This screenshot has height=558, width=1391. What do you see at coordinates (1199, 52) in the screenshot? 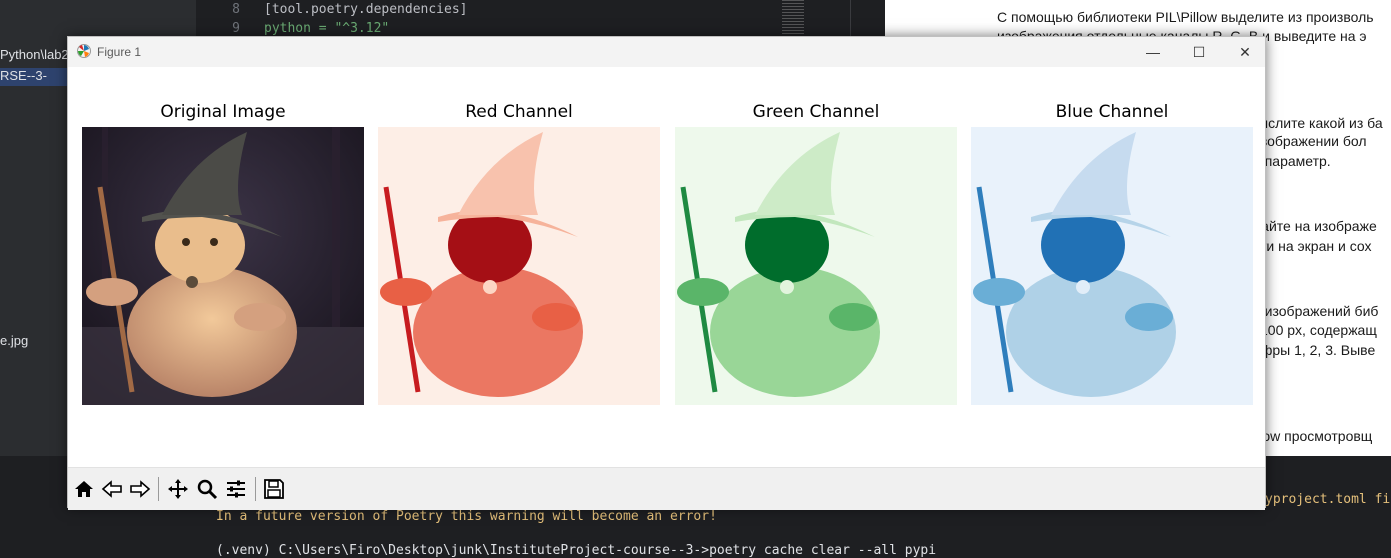
I see `maximize-button: ☐` at bounding box center [1199, 52].